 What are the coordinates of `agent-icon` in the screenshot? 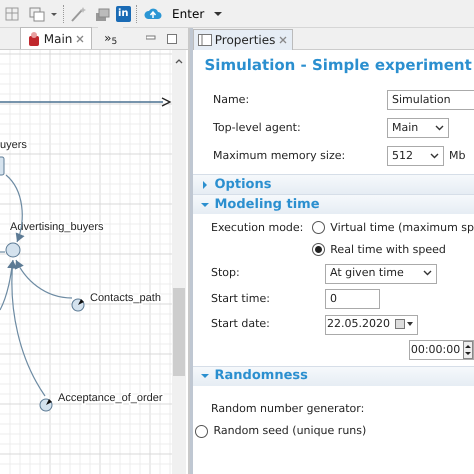 It's located at (34, 38).